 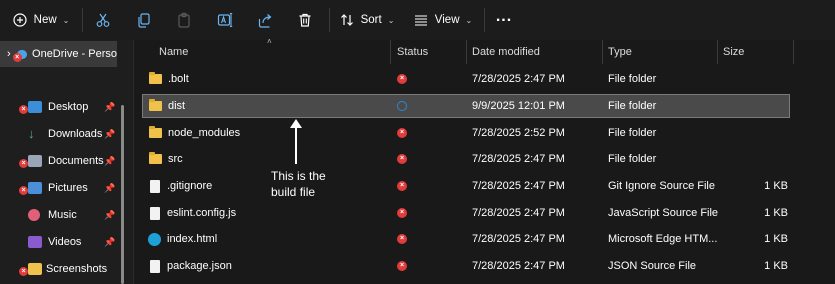 I want to click on share-button, so click(x=265, y=20).